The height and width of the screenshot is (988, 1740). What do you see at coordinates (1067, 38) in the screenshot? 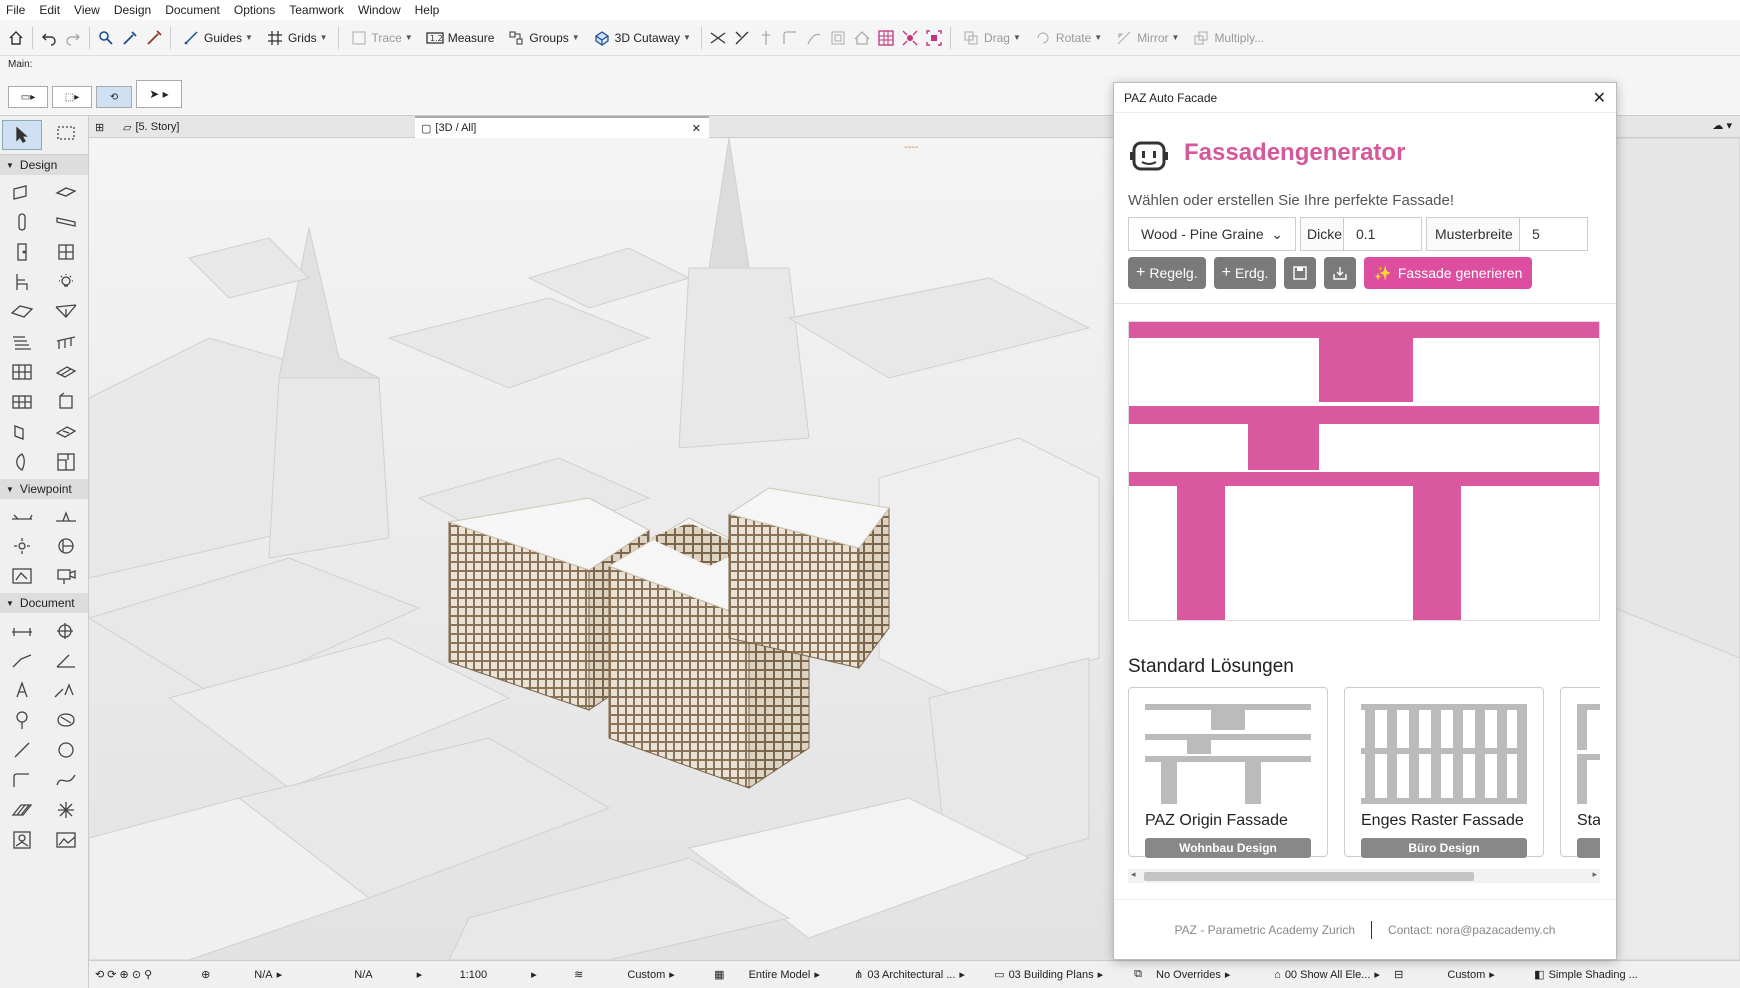
I see `rotate-button: Rotate ▼` at bounding box center [1067, 38].